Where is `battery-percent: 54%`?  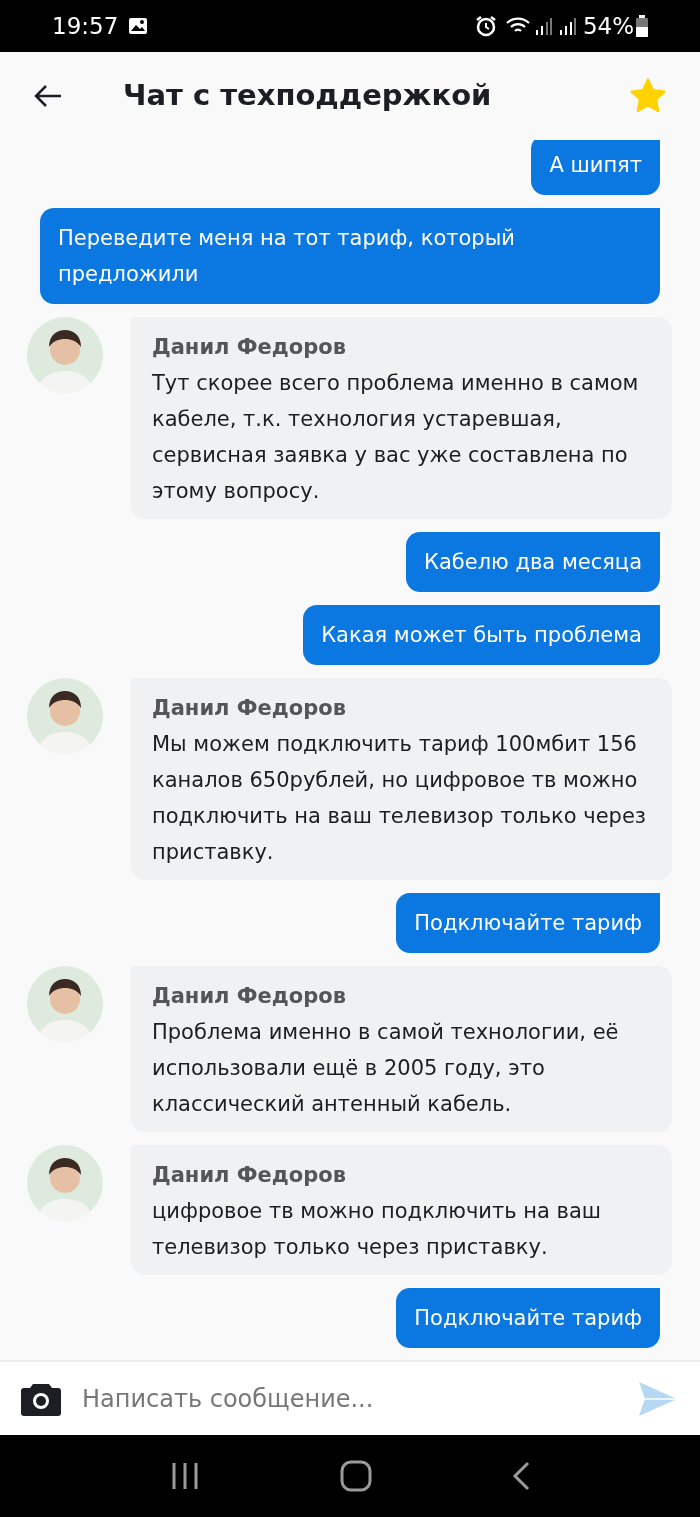
battery-percent: 54% is located at coordinates (608, 26).